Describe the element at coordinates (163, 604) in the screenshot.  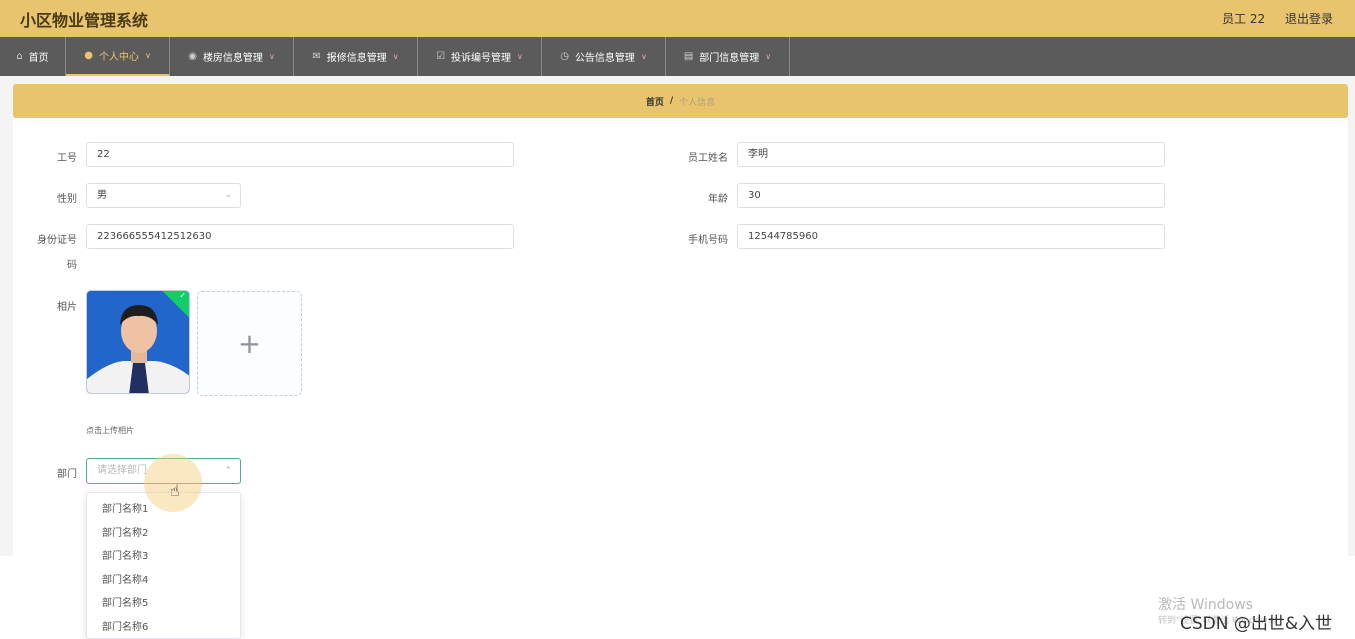
I see `dropdown-option: 部门名称5` at that location.